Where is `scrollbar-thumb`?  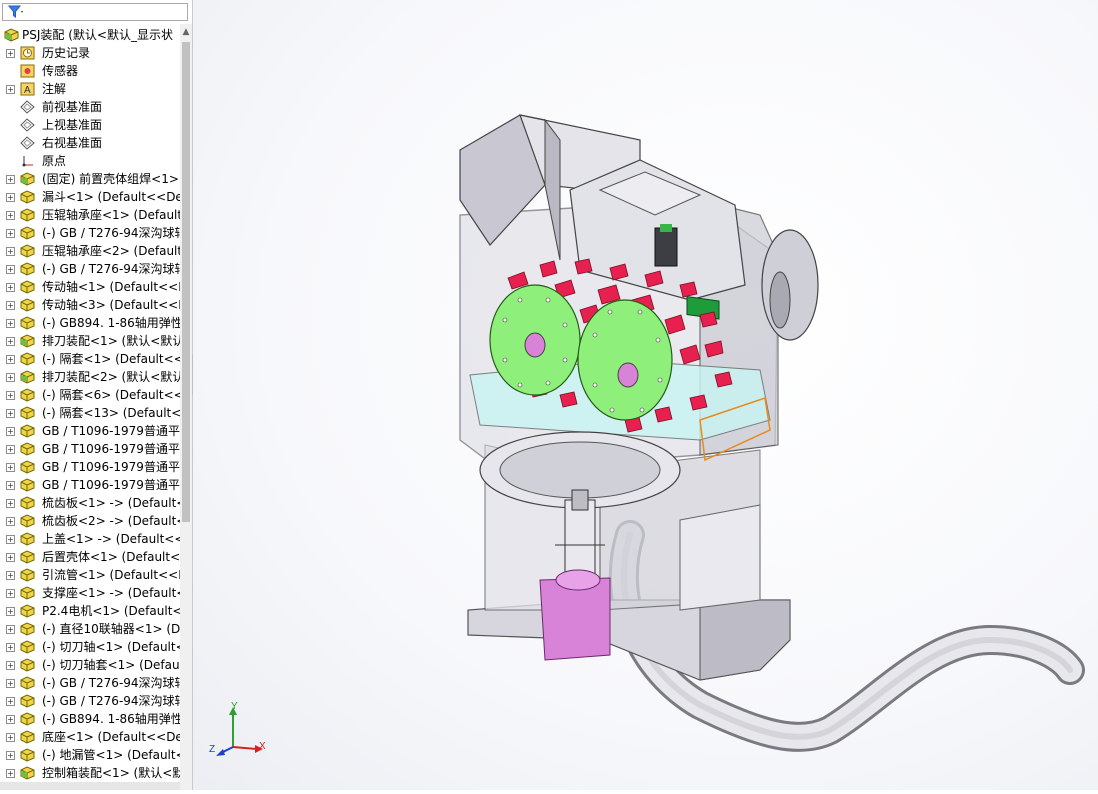 scrollbar-thumb is located at coordinates (186, 282).